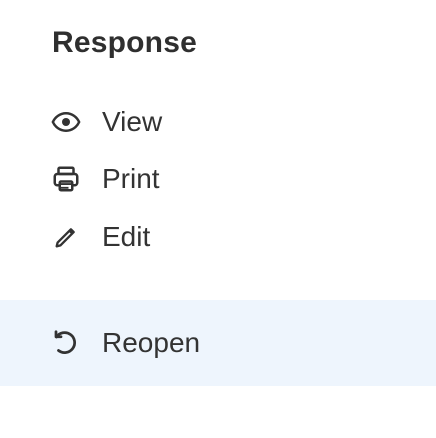  I want to click on menu-item-view: View, so click(218, 122).